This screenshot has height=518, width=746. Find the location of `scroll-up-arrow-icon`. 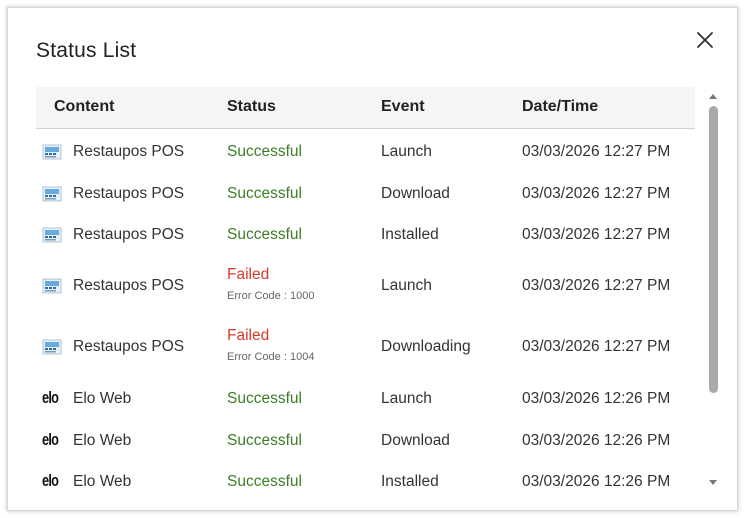

scroll-up-arrow-icon is located at coordinates (713, 96).